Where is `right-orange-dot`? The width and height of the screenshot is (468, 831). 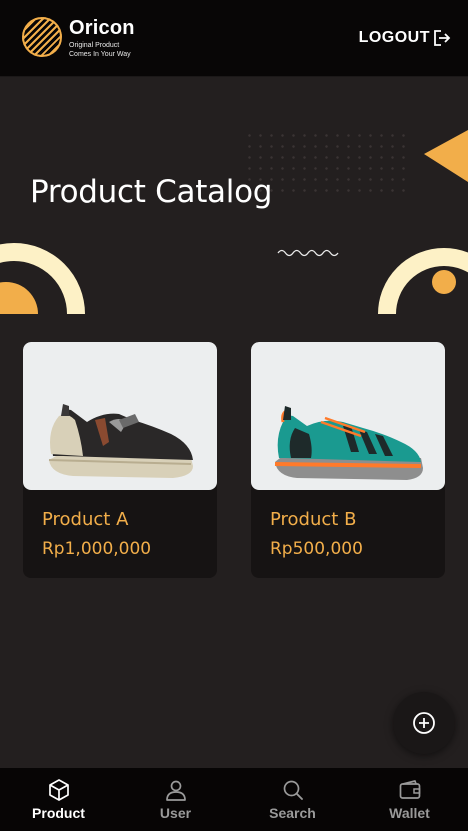
right-orange-dot is located at coordinates (444, 282).